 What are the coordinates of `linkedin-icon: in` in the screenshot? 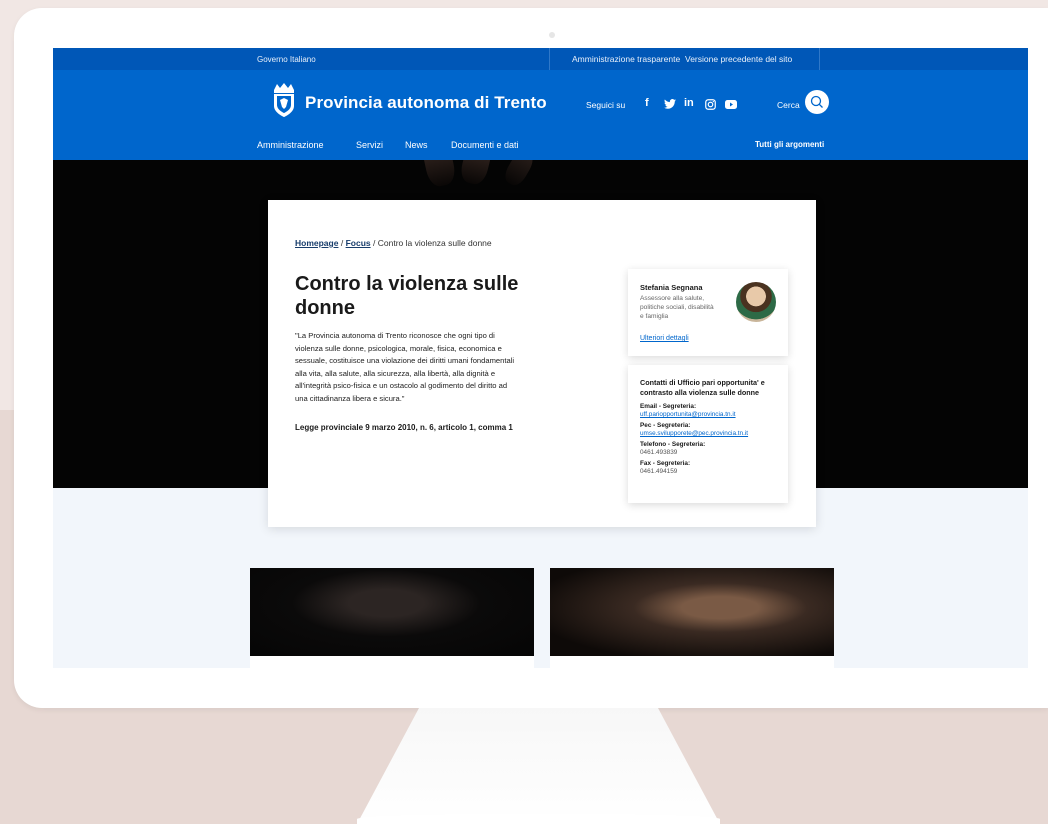 It's located at (689, 103).